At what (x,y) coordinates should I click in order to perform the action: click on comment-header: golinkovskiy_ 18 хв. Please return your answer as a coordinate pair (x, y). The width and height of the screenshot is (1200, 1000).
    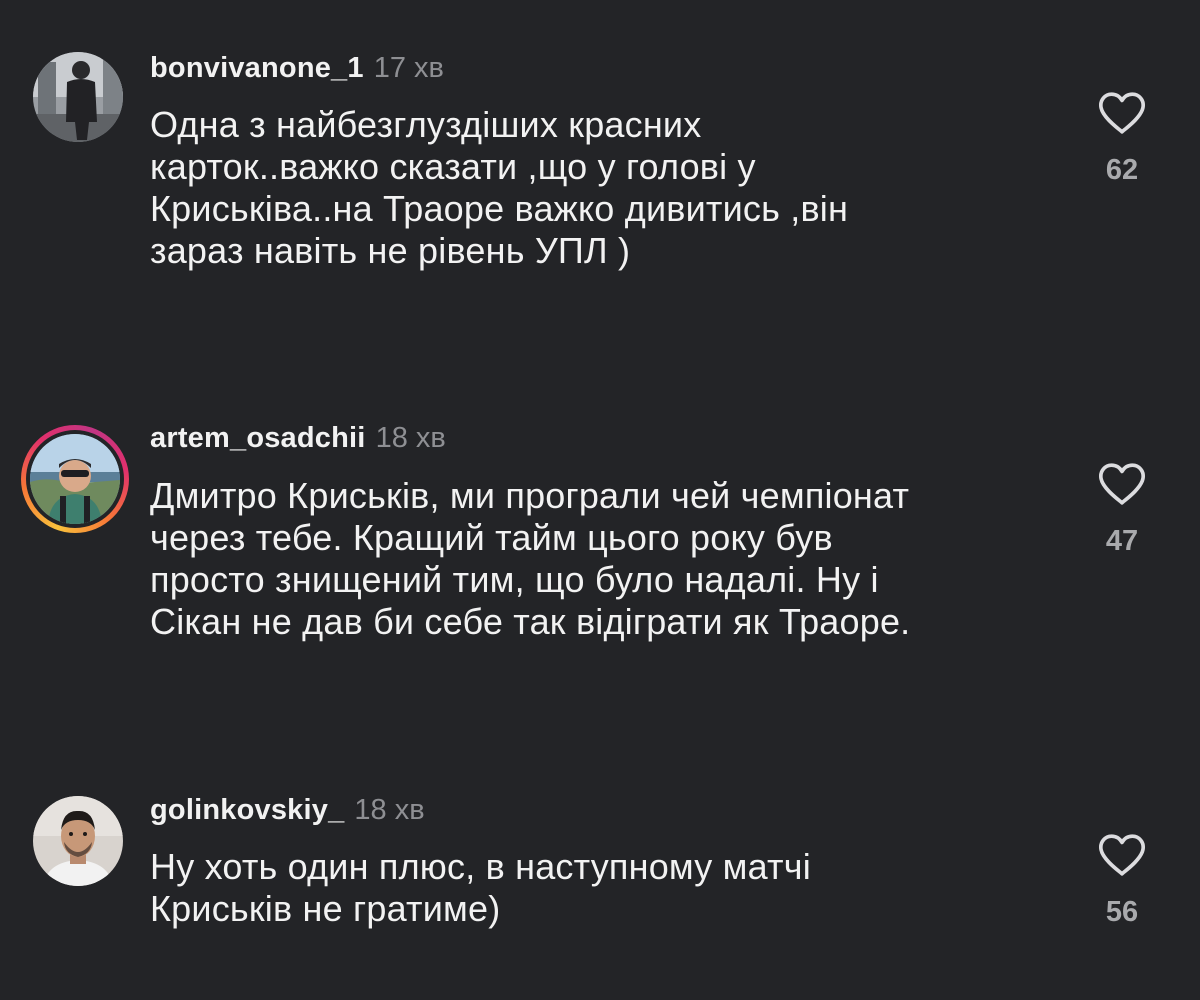
    Looking at the image, I should click on (287, 814).